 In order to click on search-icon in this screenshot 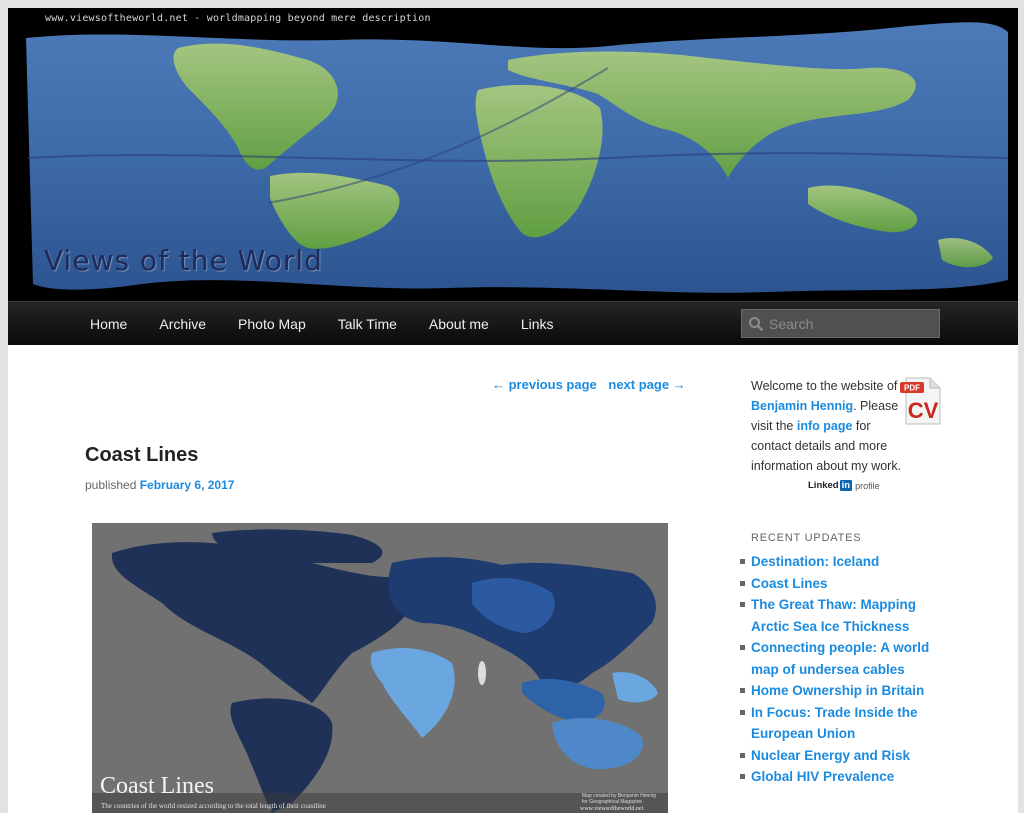, I will do `click(756, 324)`.